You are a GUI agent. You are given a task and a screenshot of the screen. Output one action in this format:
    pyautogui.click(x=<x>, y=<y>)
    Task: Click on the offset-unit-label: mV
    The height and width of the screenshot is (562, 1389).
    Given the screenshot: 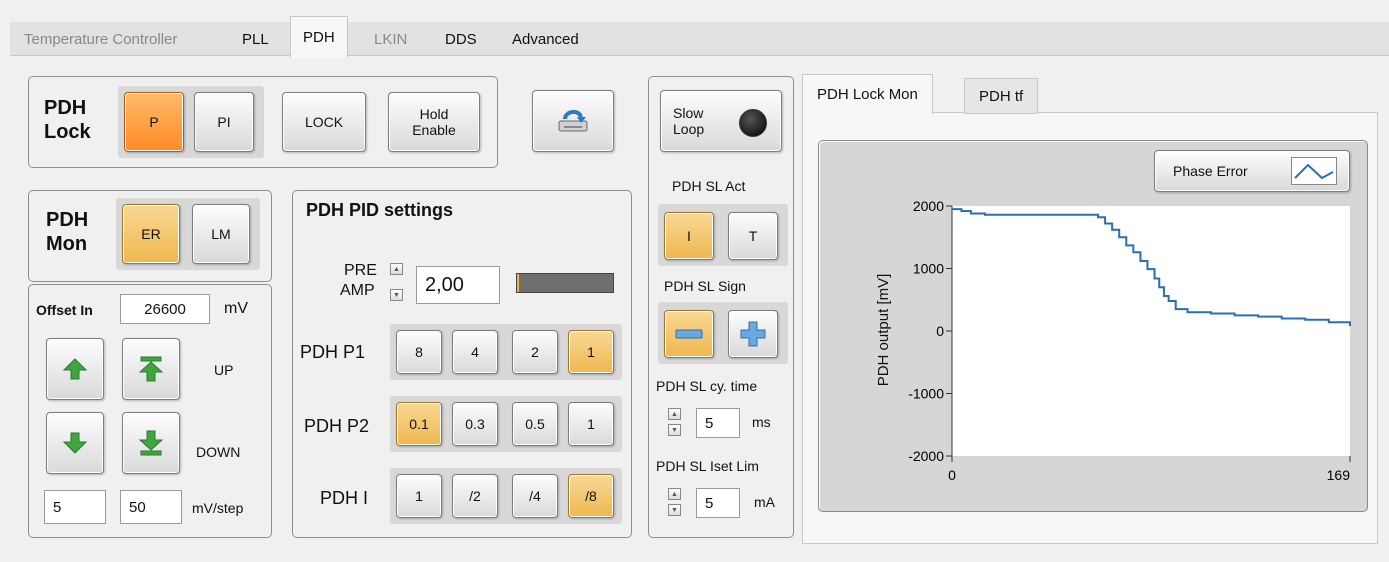 What is the action you would take?
    pyautogui.click(x=236, y=308)
    